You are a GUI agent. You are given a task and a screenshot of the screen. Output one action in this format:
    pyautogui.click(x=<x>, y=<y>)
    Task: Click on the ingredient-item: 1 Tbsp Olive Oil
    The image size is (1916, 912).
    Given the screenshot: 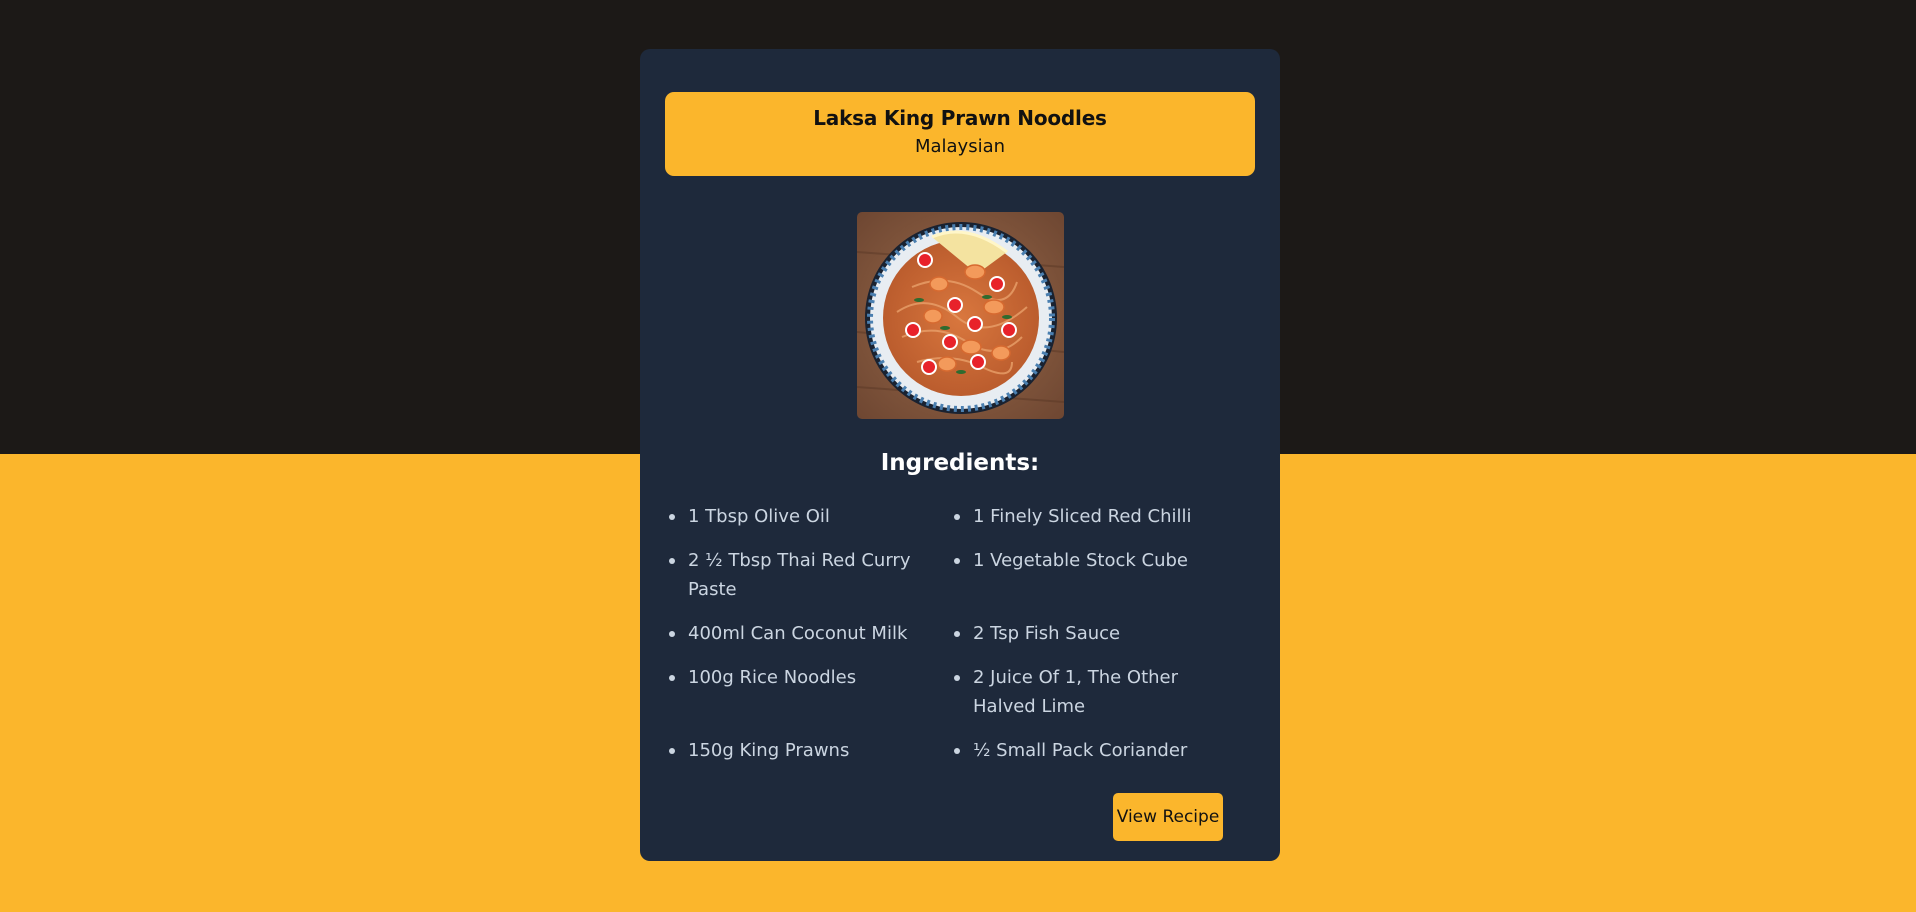 What is the action you would take?
    pyautogui.click(x=807, y=516)
    